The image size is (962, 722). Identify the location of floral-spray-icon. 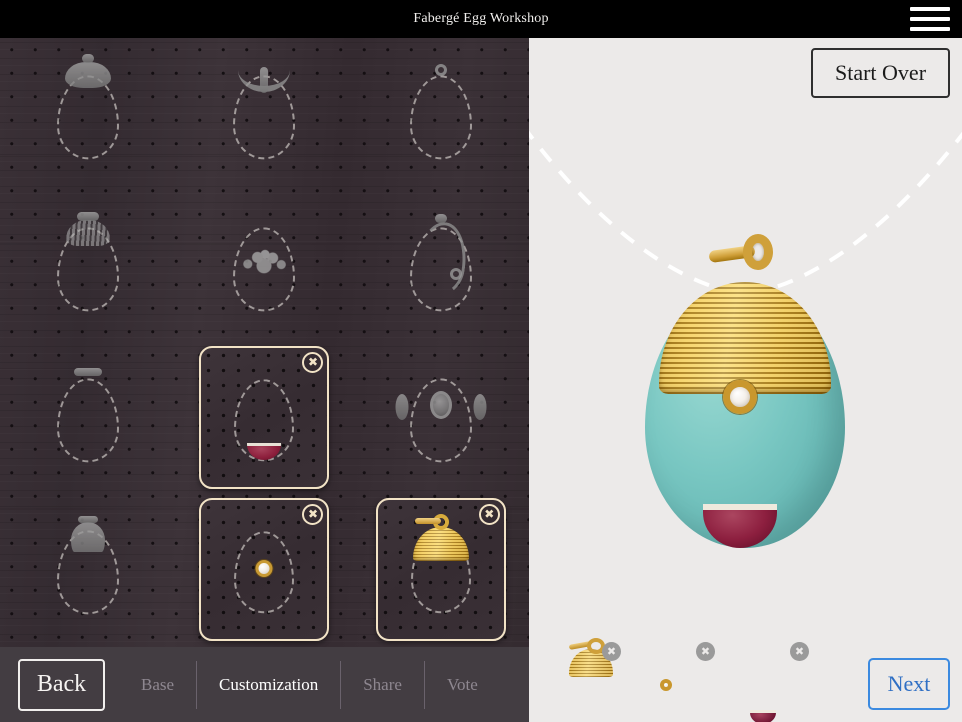
(264, 261).